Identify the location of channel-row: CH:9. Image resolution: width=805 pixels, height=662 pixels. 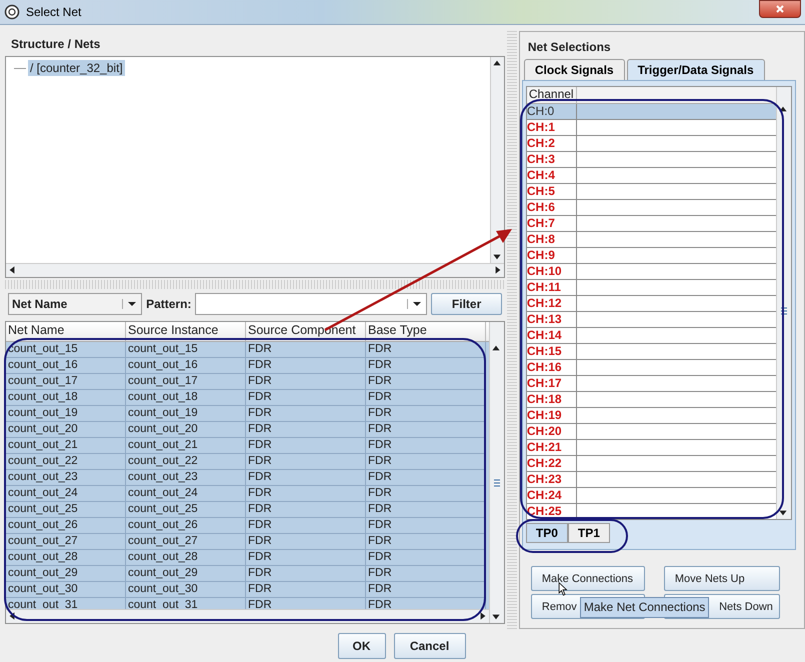
(651, 256).